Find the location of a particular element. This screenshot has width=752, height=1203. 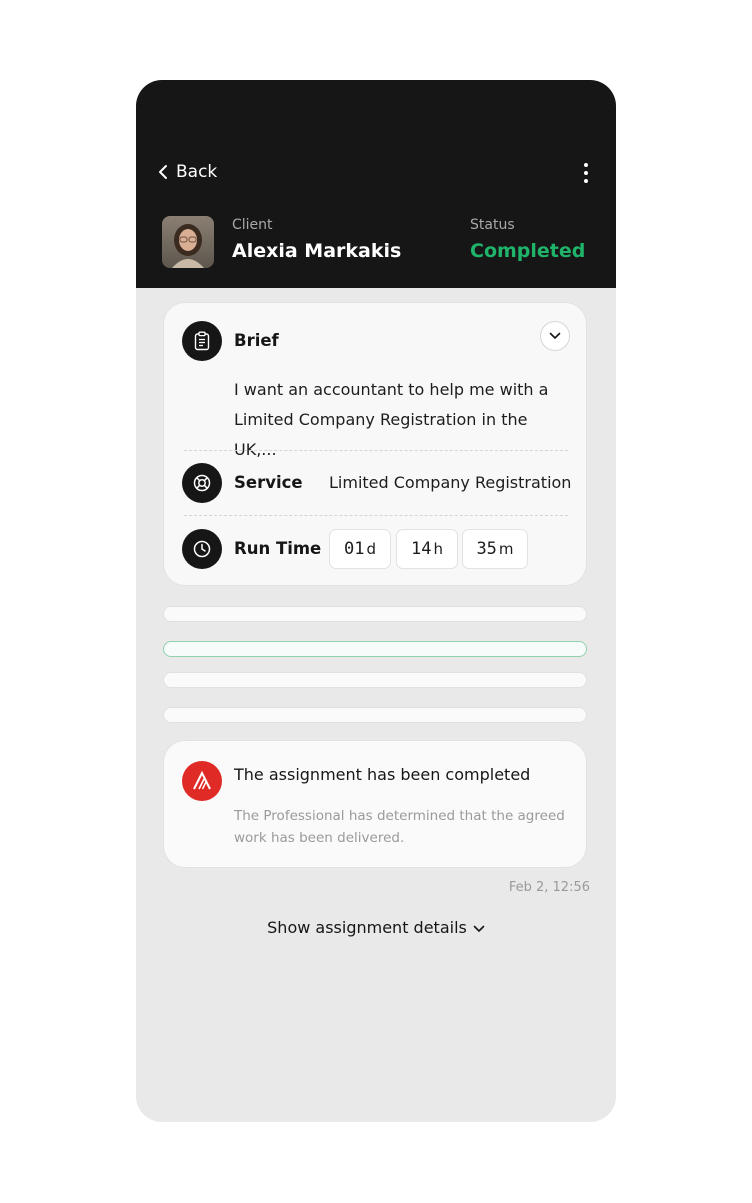

brand-logo-icon is located at coordinates (202, 781).